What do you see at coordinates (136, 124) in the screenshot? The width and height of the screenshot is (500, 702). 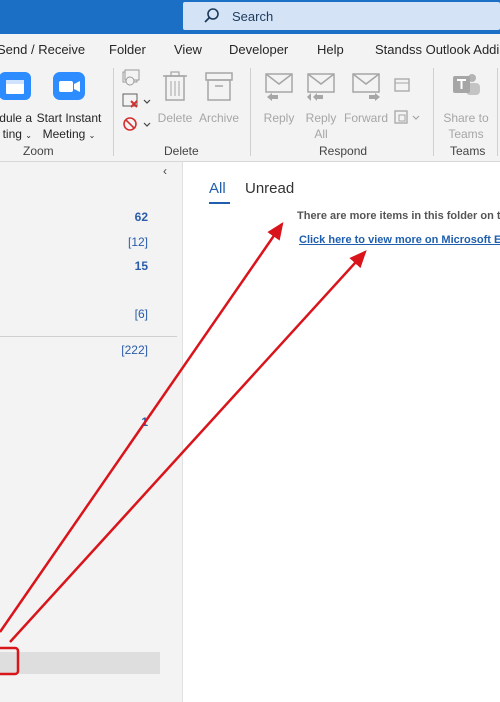 I see `junk-icon` at bounding box center [136, 124].